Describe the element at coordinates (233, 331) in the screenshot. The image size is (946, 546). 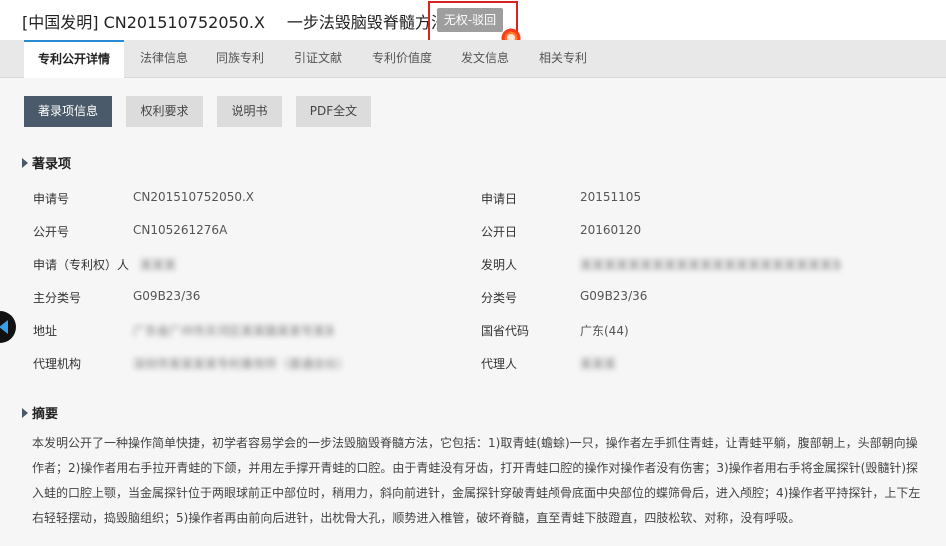
I see `value-address: 广东省广州市天河区某某路某某号某某某某` at that location.